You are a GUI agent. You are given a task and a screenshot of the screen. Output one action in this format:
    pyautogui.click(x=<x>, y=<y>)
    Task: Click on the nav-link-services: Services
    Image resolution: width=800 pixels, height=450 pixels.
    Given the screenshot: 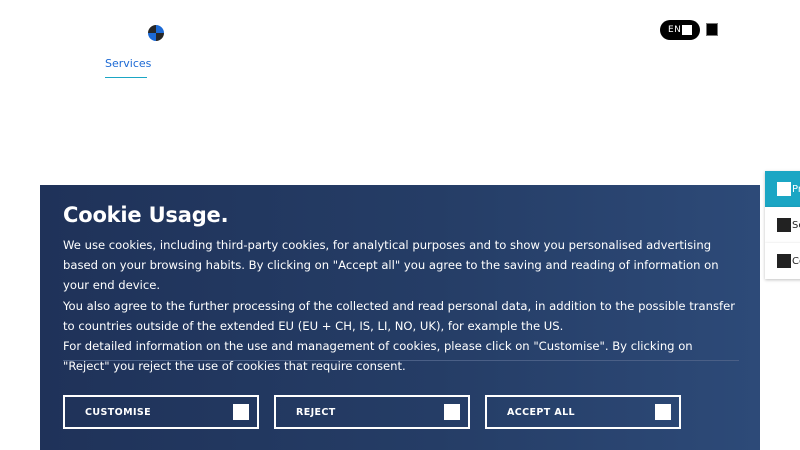 What is the action you would take?
    pyautogui.click(x=128, y=67)
    